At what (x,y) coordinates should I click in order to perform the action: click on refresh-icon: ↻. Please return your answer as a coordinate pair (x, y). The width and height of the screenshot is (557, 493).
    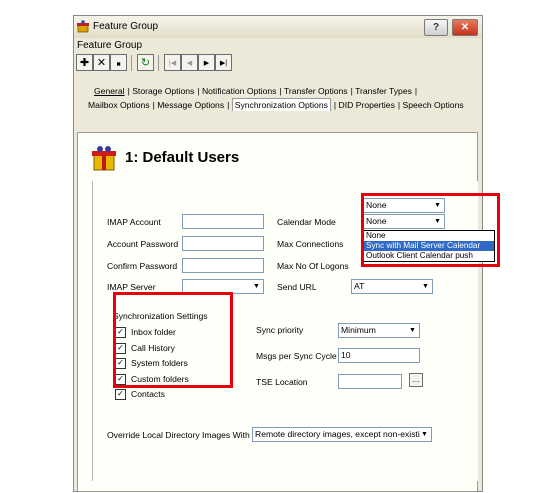
    Looking at the image, I should click on (145, 62).